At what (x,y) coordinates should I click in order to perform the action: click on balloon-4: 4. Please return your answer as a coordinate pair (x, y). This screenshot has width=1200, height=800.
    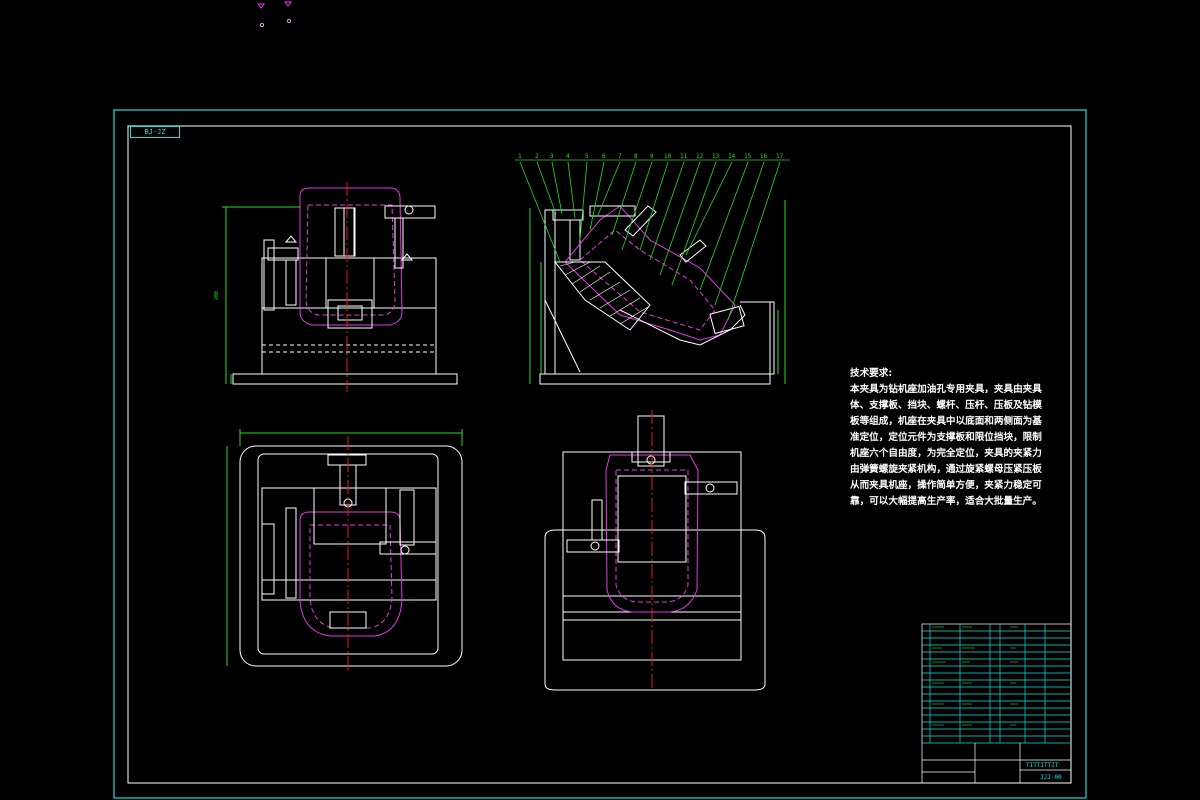
    Looking at the image, I should click on (568, 156).